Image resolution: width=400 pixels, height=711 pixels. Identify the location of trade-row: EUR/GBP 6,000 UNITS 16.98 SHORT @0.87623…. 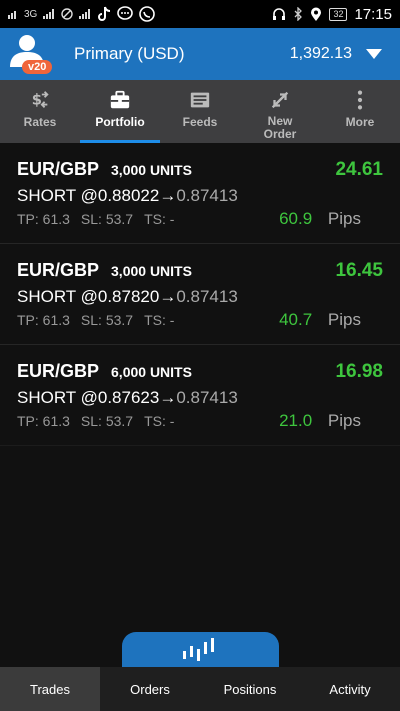
(200, 395).